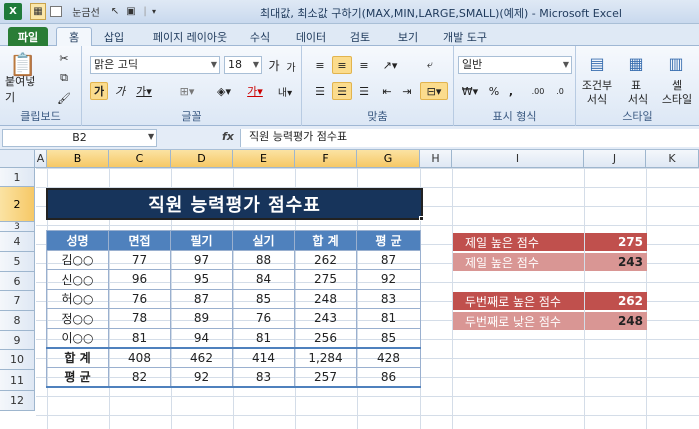 Image resolution: width=699 pixels, height=429 pixels. Describe the element at coordinates (201, 298) in the screenshot. I see `table-cell: 87` at that location.